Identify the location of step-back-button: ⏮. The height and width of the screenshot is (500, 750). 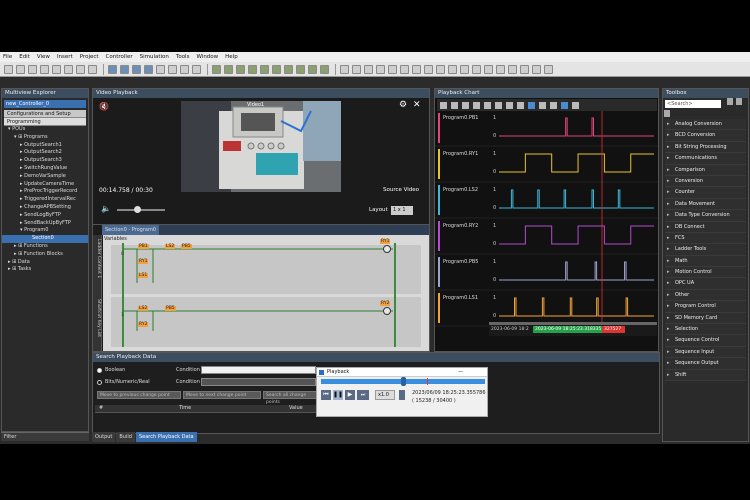
(326, 395).